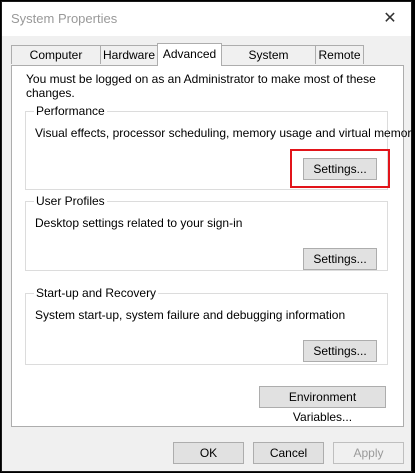 This screenshot has width=415, height=473. I want to click on tab-computer-name: Computer Name, so click(56, 63).